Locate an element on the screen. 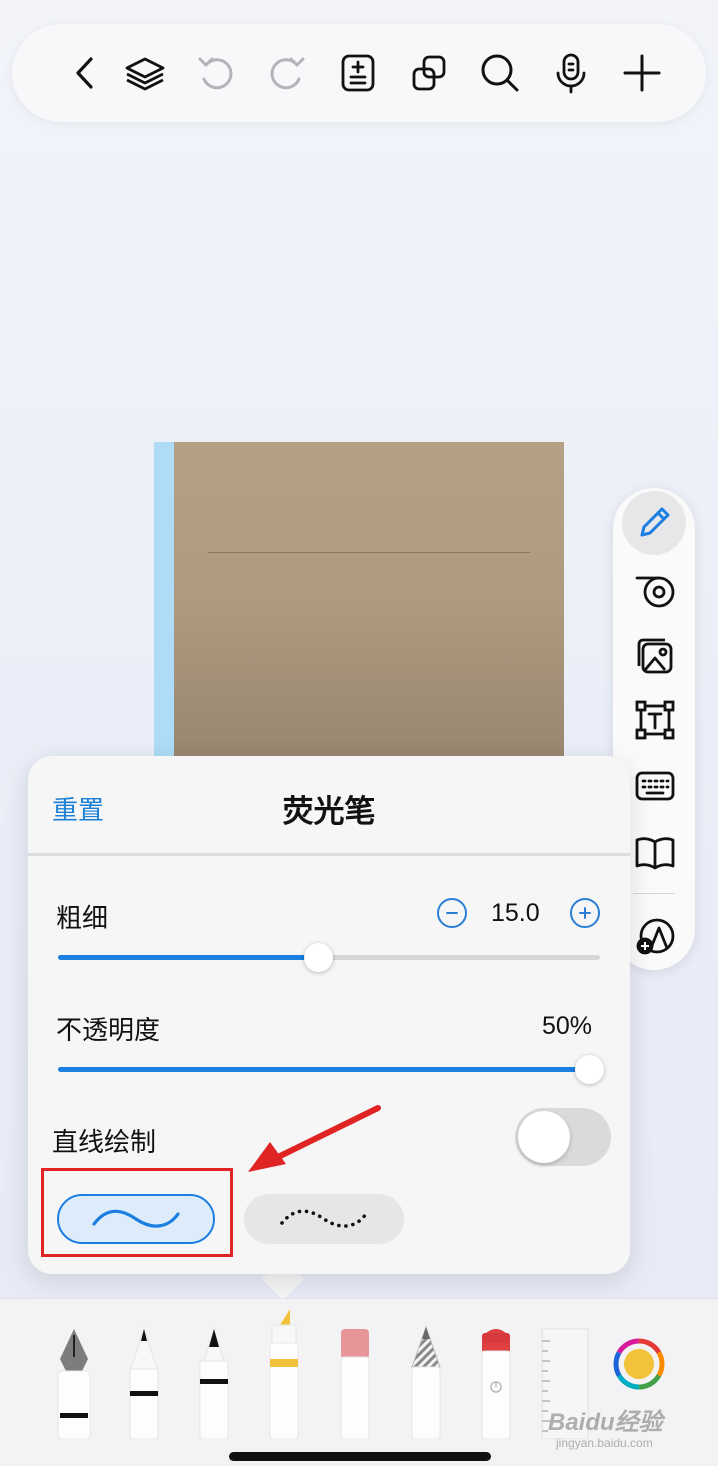 The width and height of the screenshot is (718, 1466). plus-icon is located at coordinates (585, 913).